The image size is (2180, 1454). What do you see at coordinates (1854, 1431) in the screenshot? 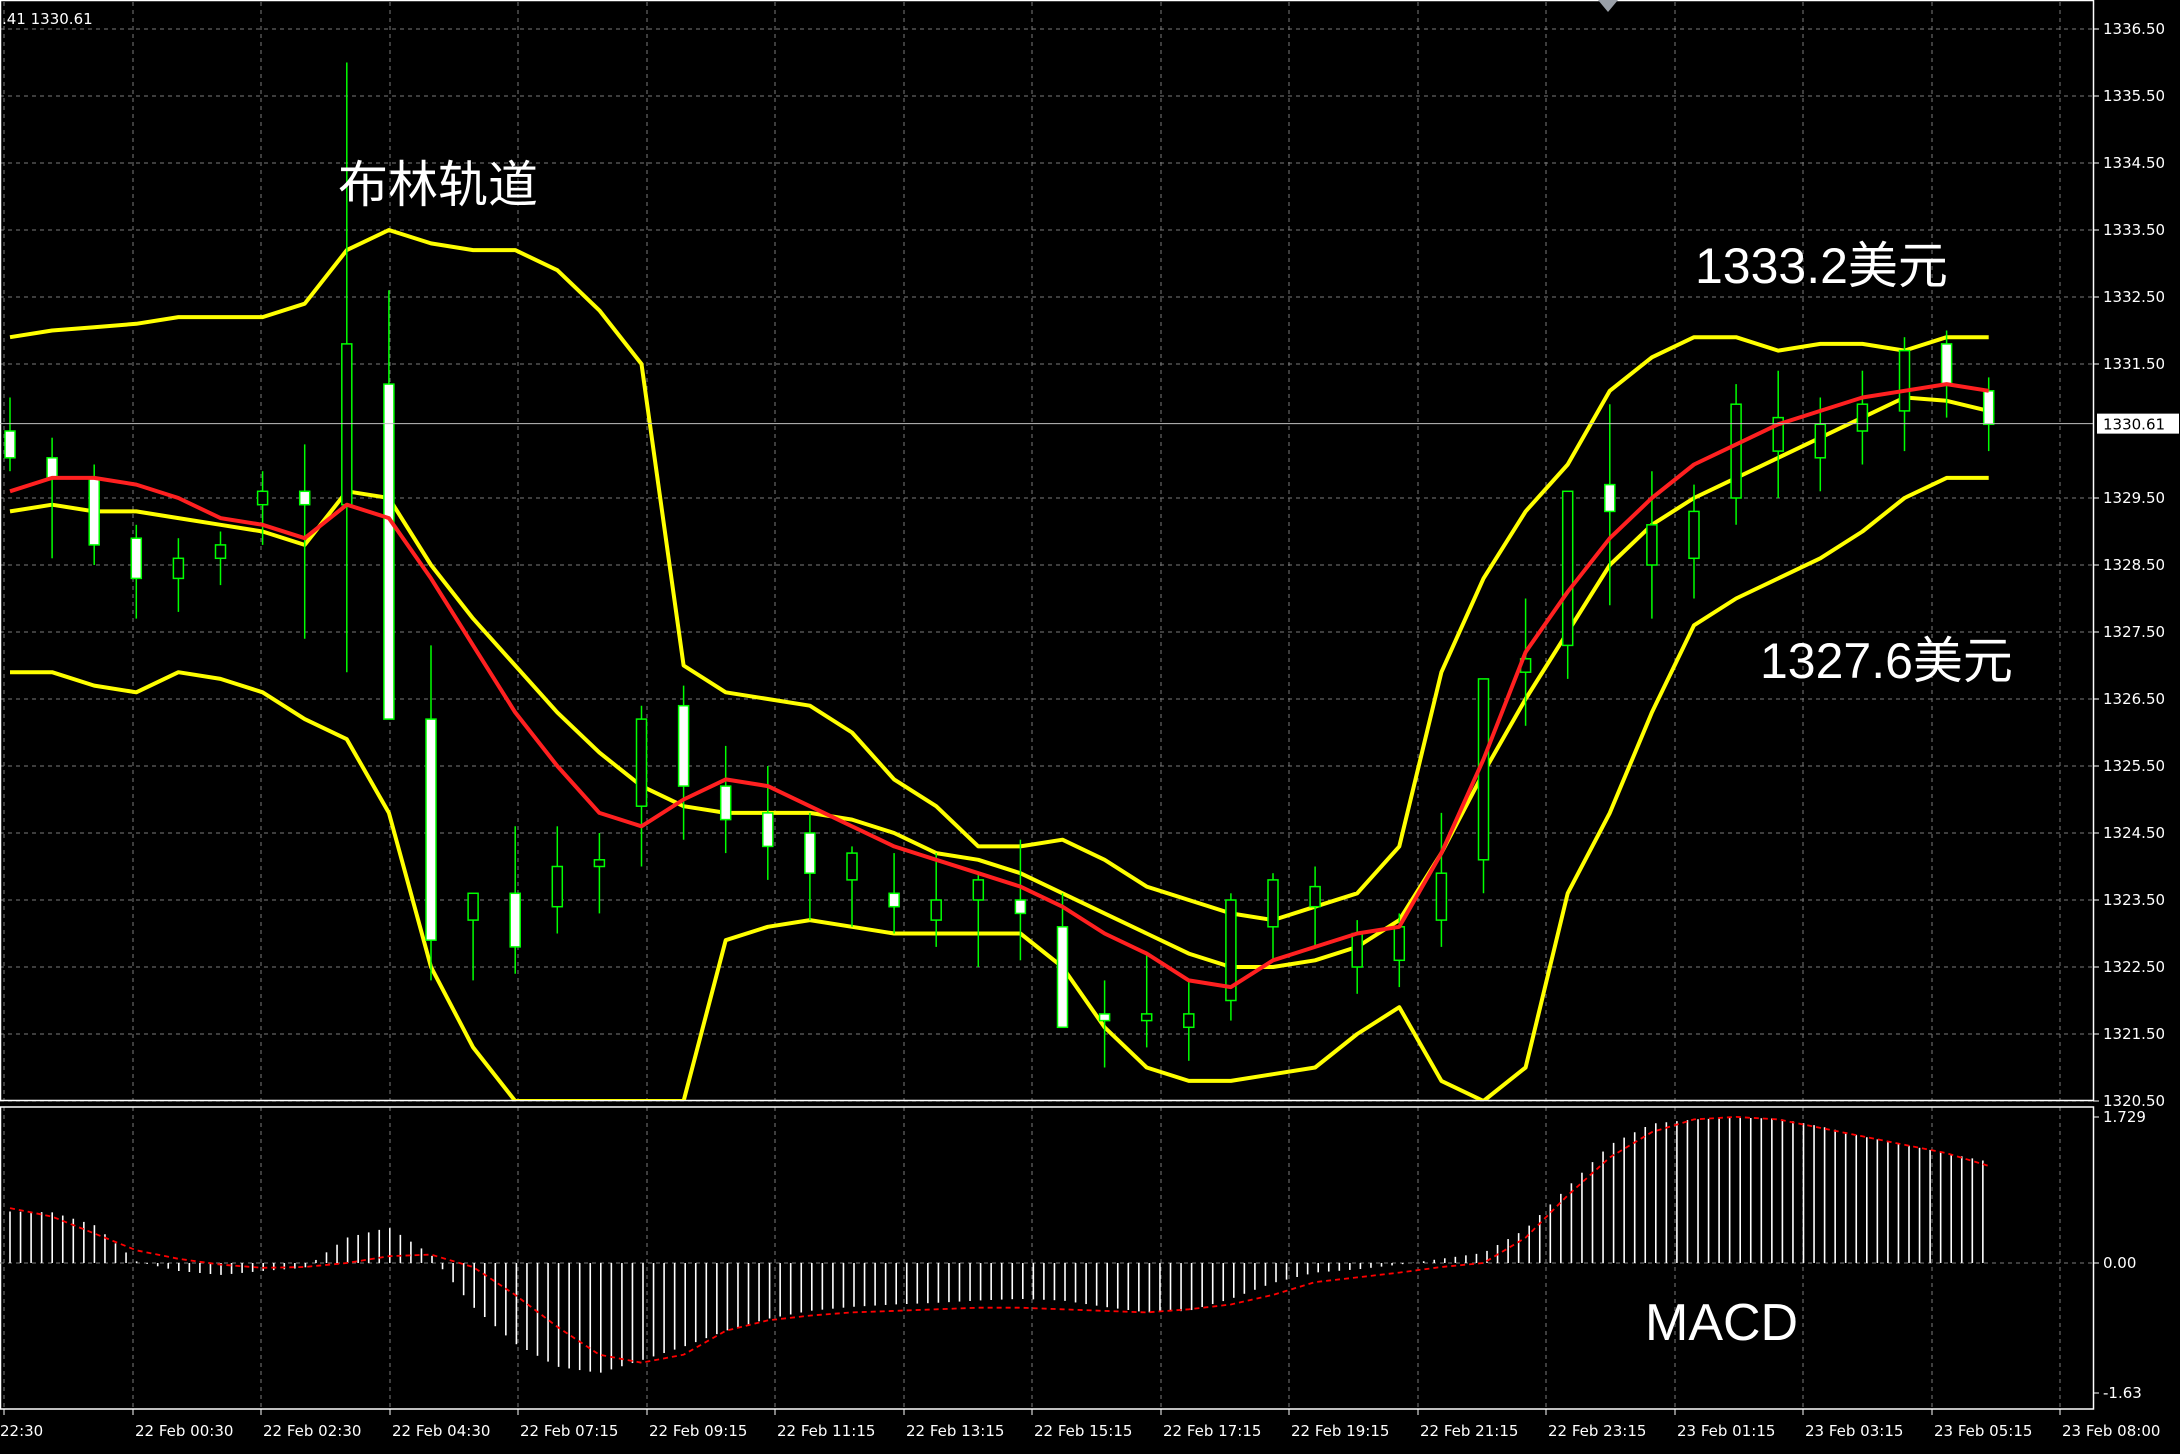
I see `time-tick-label: 23 Feb 03:15` at bounding box center [1854, 1431].